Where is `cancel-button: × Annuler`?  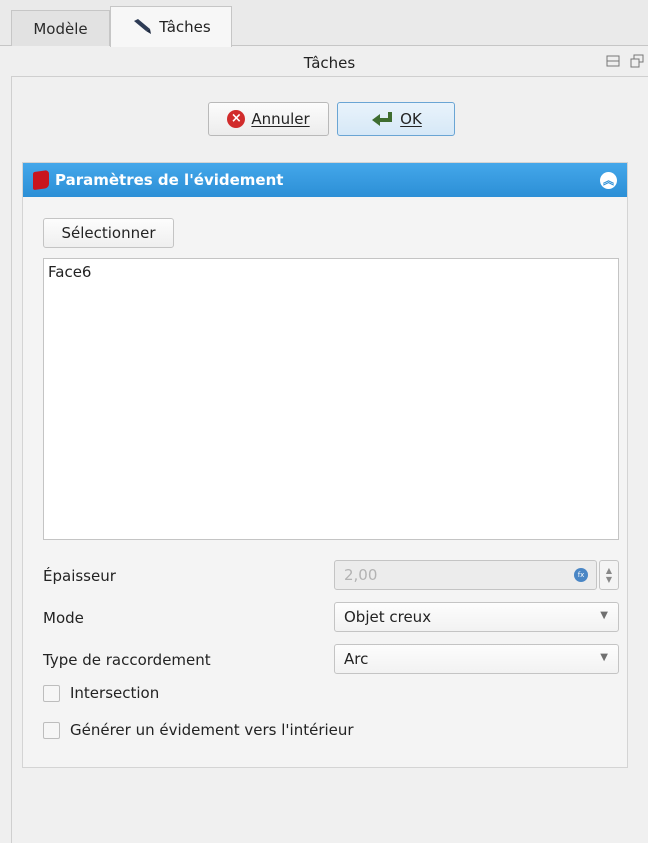 cancel-button: × Annuler is located at coordinates (268, 119).